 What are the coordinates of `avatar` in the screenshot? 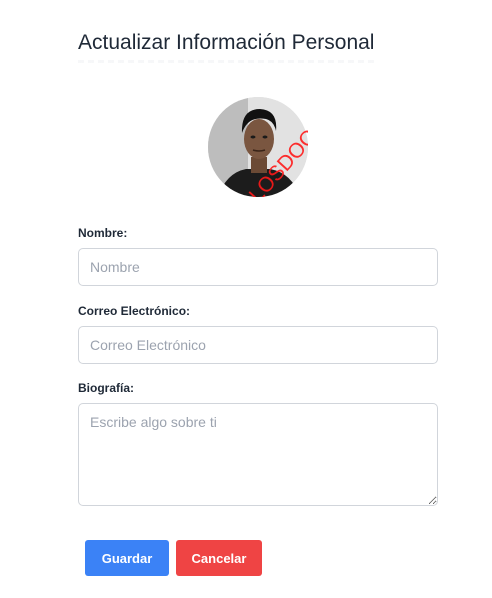 It's located at (258, 147).